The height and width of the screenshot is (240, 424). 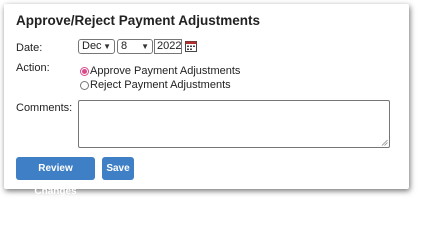 I want to click on save-button: Save, so click(x=118, y=168).